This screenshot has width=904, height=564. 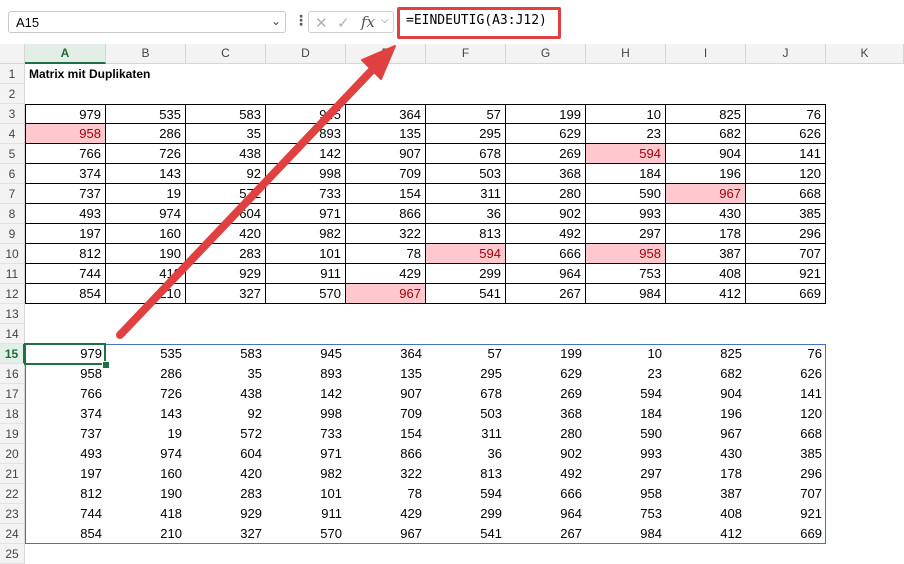 I want to click on matrix-cell: 178, so click(x=706, y=234).